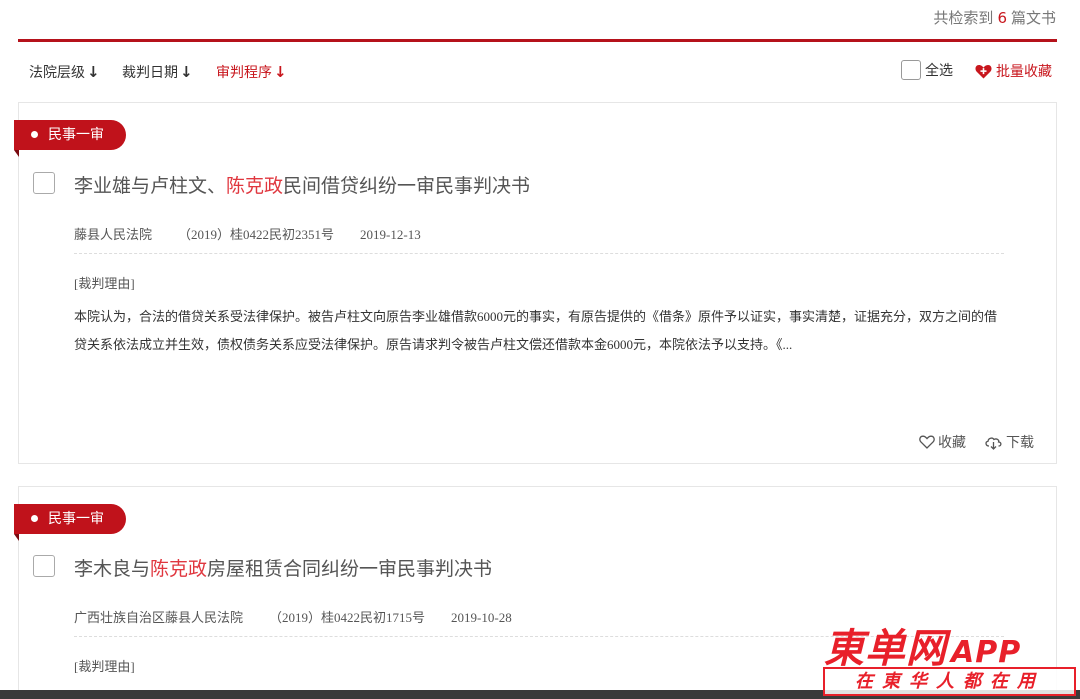  I want to click on watermark-app-text: APP, so click(986, 652).